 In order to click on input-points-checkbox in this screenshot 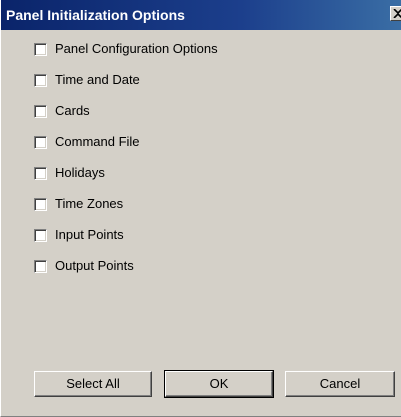, I will do `click(40, 235)`.